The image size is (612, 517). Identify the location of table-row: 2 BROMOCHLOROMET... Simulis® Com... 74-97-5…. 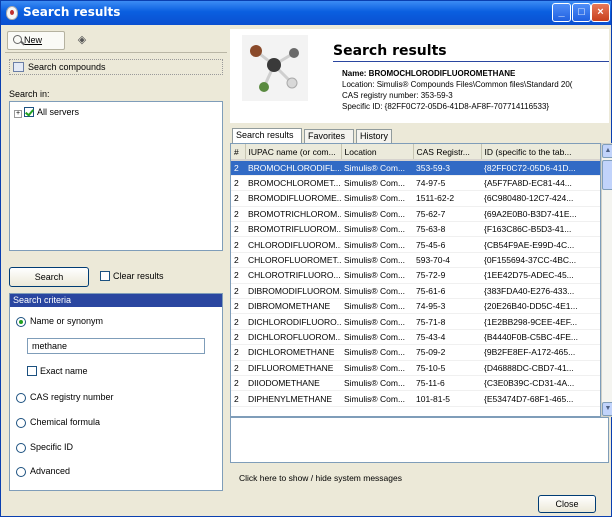
(415, 183).